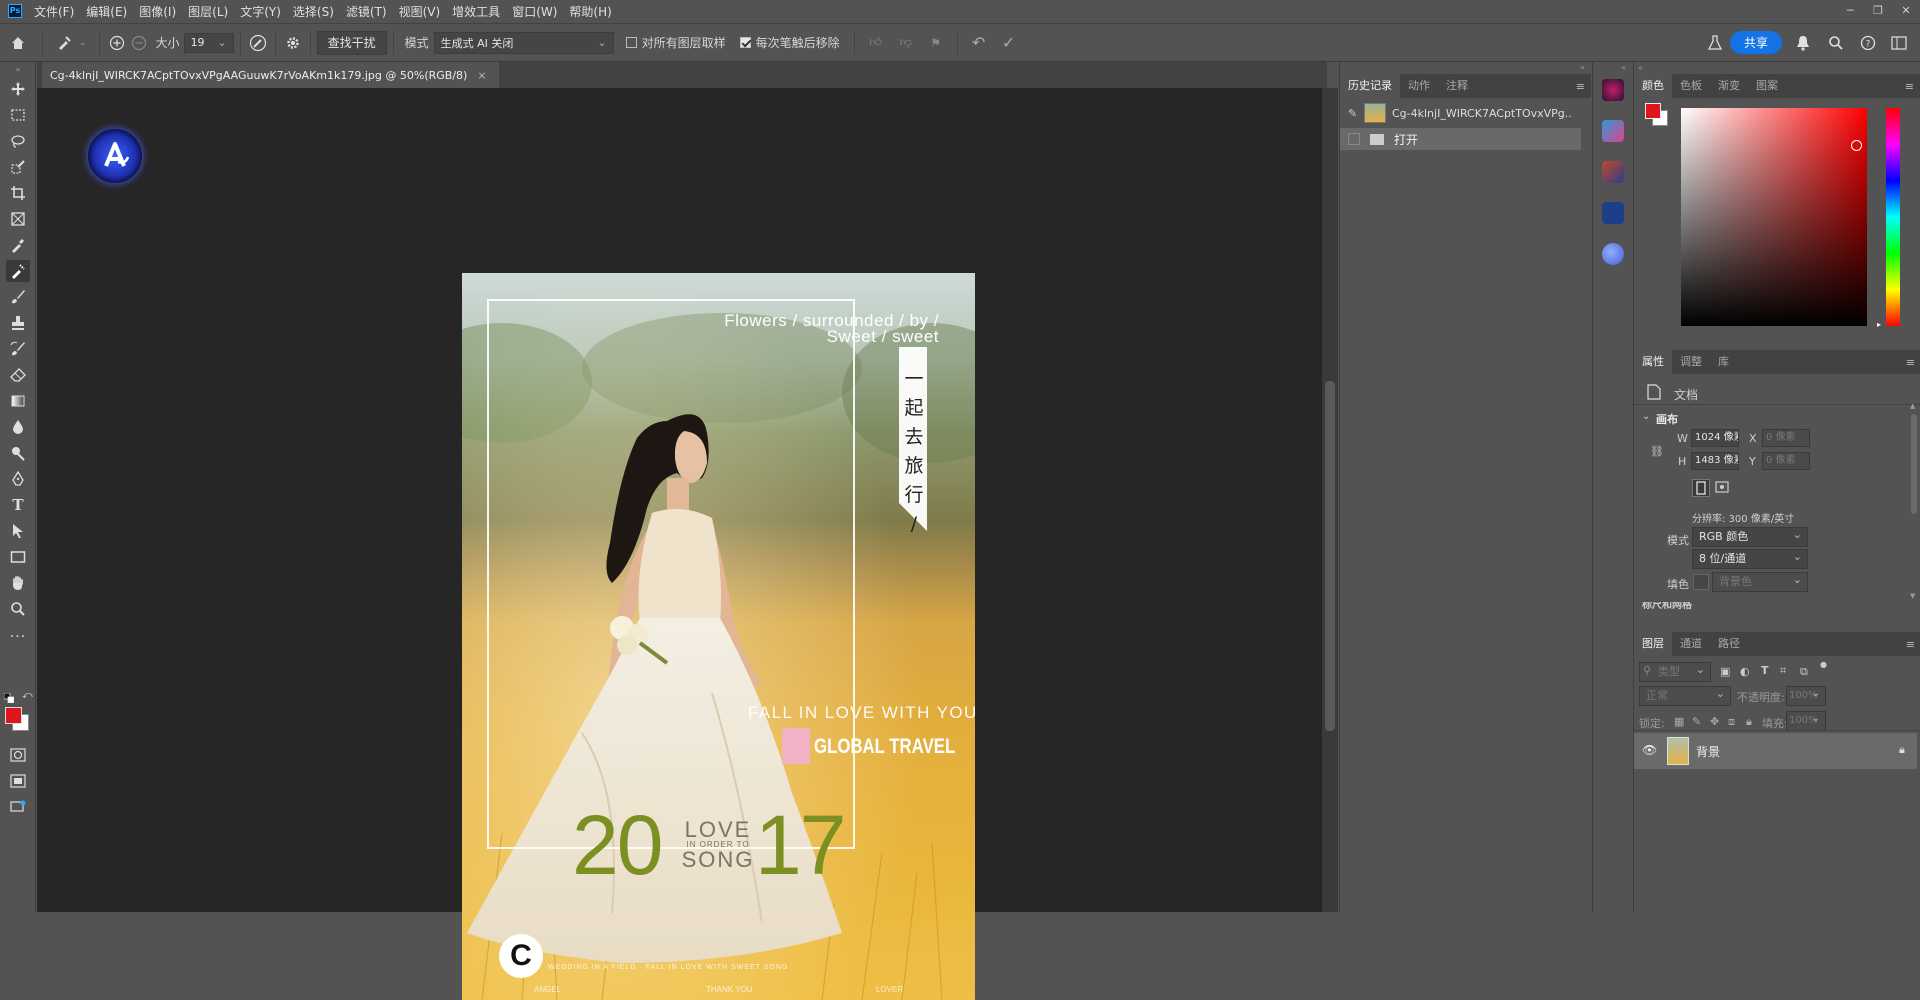  Describe the element at coordinates (1612, 68) in the screenshot. I see `strip-collapse-icon: «` at that location.